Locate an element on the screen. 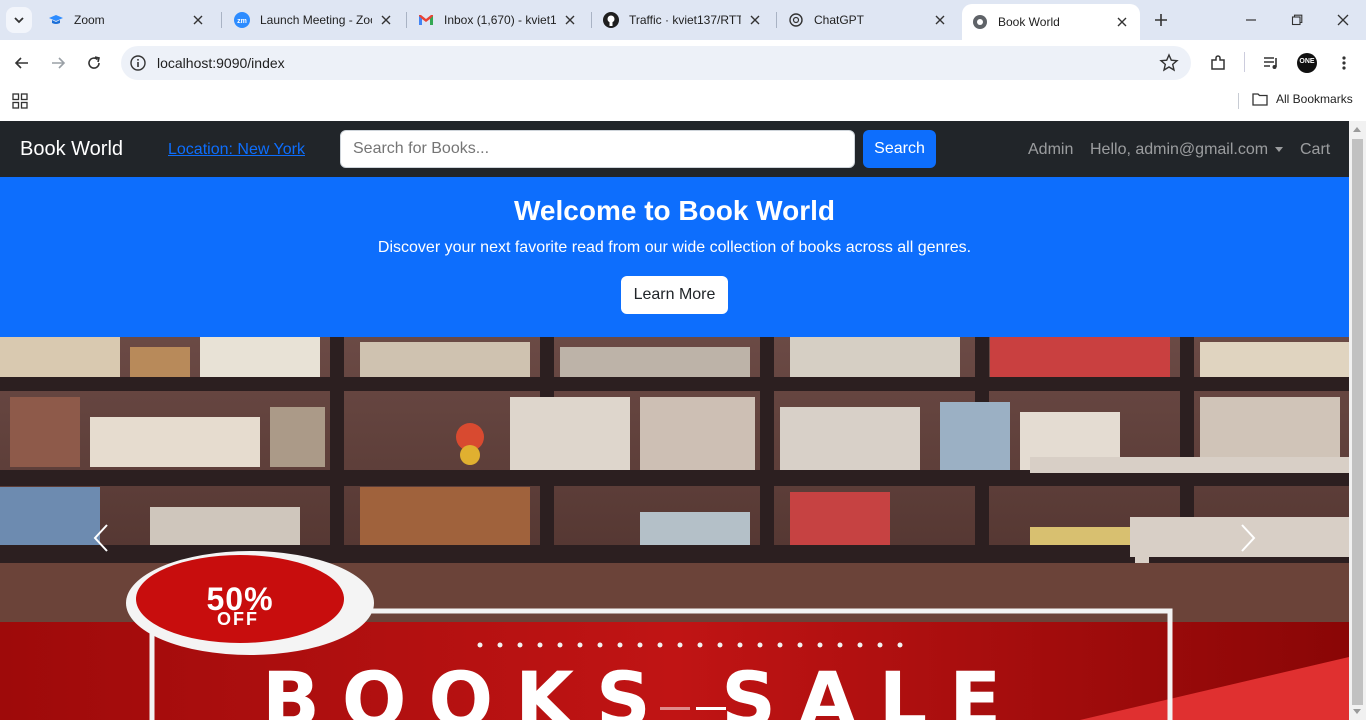 Image resolution: width=1366 pixels, height=720 pixels. zoom-icon: zm is located at coordinates (242, 20).